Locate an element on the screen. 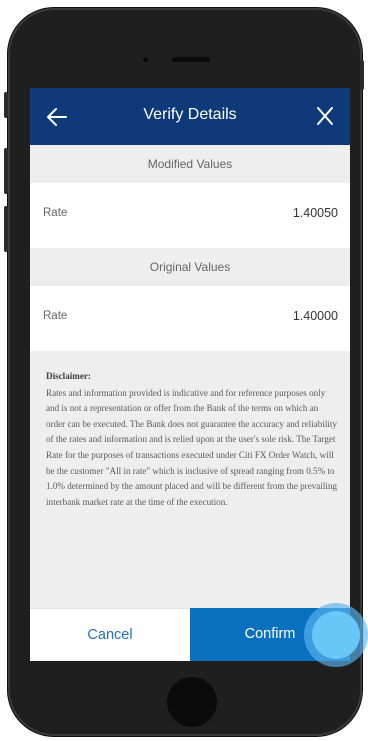 The image size is (368, 741). close-x-icon is located at coordinates (325, 116).